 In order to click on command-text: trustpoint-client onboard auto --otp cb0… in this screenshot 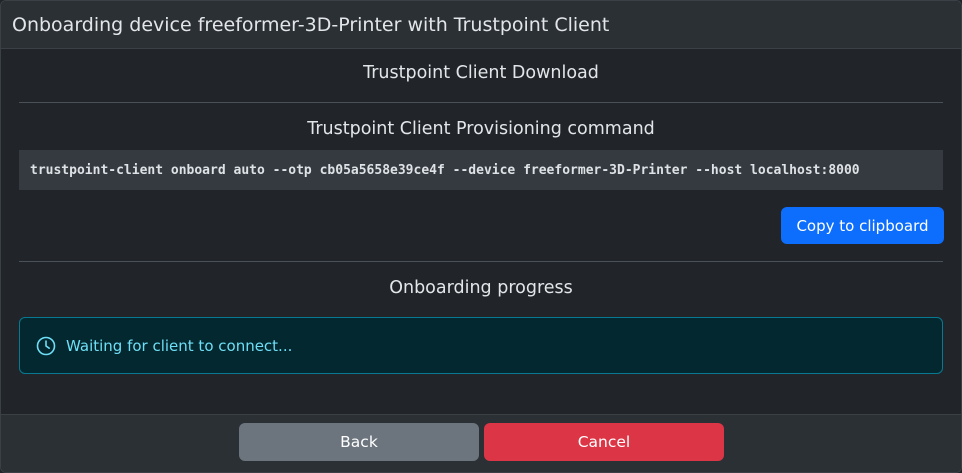, I will do `click(445, 170)`.